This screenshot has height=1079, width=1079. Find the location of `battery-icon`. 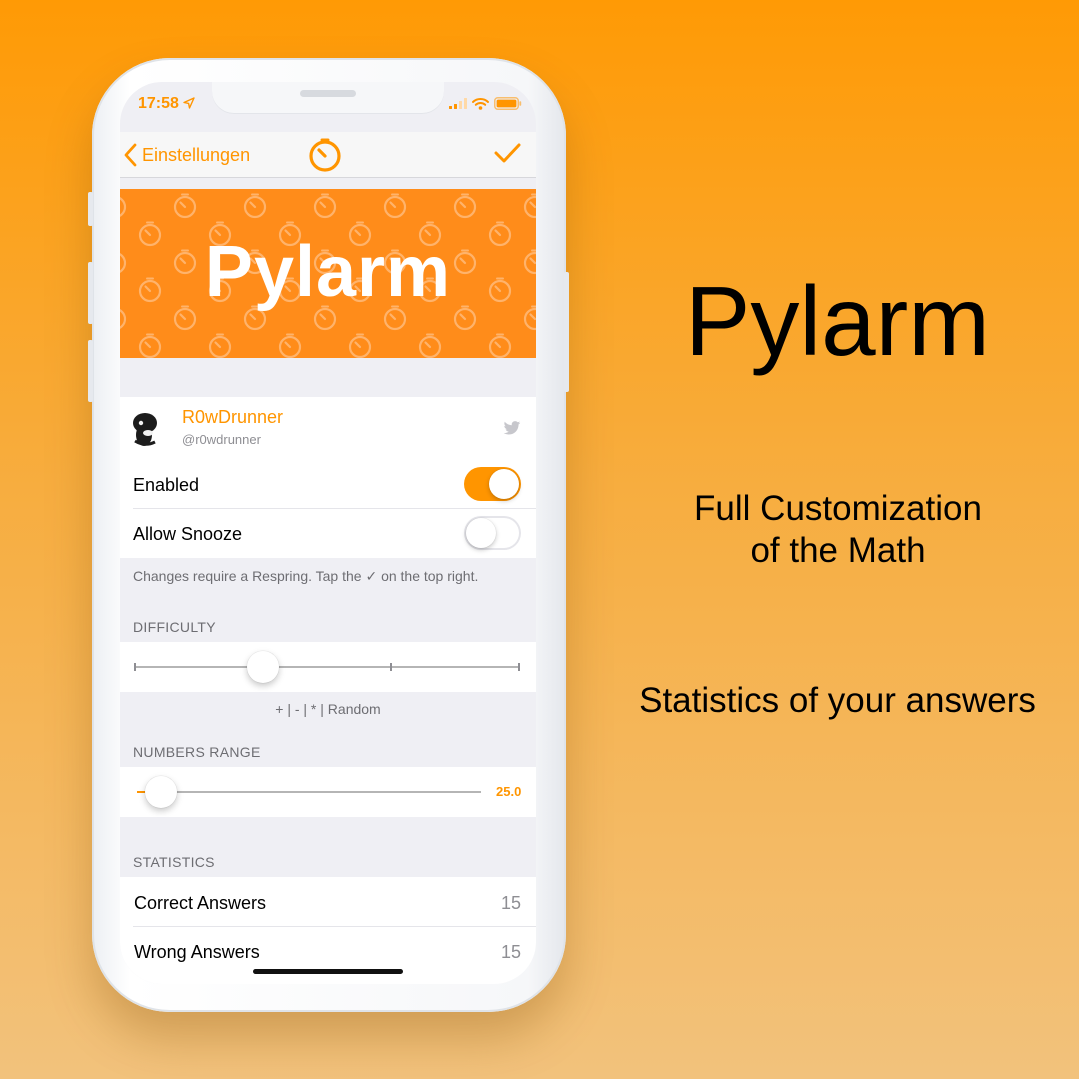

battery-icon is located at coordinates (508, 103).